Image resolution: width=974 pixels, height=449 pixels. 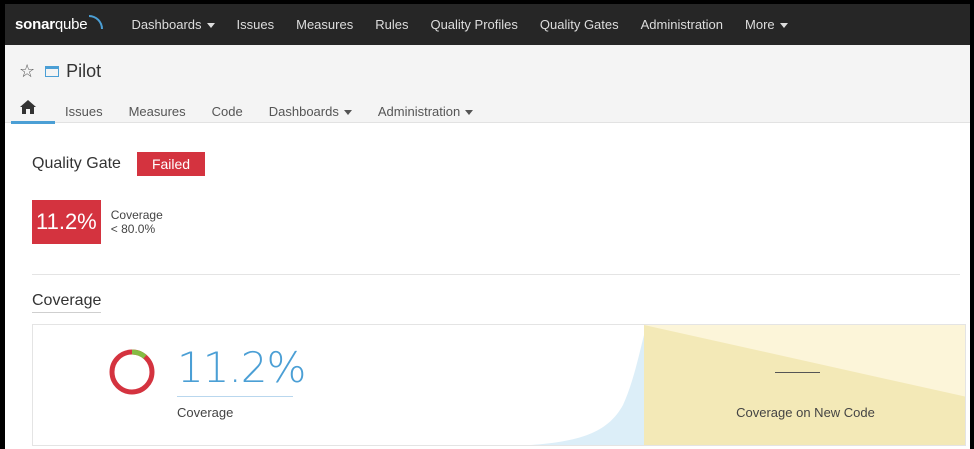 I want to click on tab-administration-label: Administration, so click(x=419, y=111).